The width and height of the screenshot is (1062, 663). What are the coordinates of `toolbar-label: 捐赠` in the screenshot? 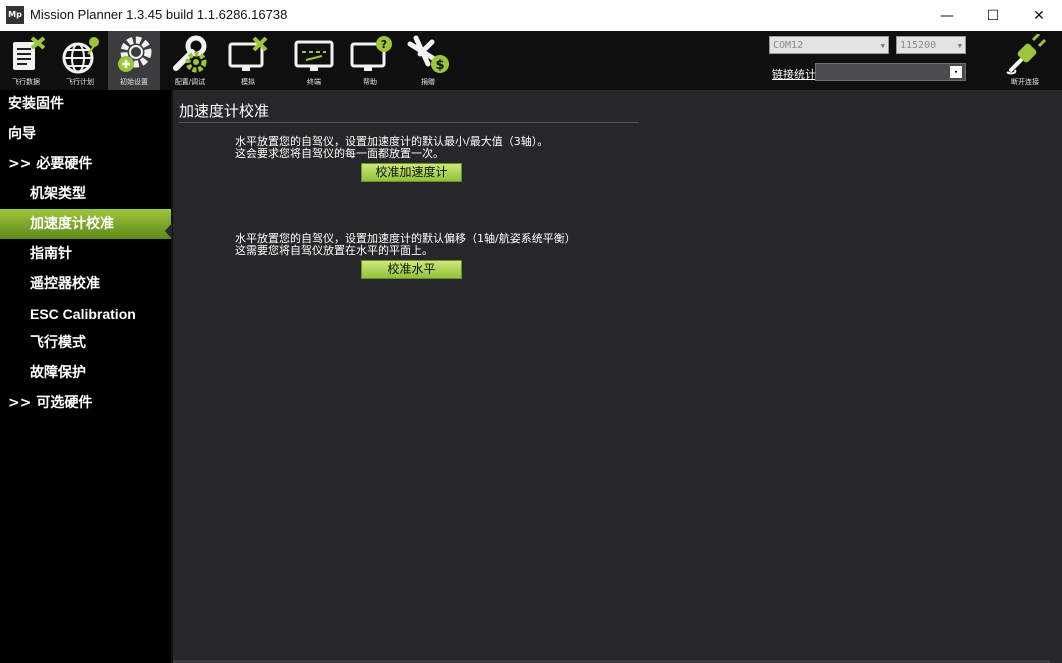 It's located at (428, 82).